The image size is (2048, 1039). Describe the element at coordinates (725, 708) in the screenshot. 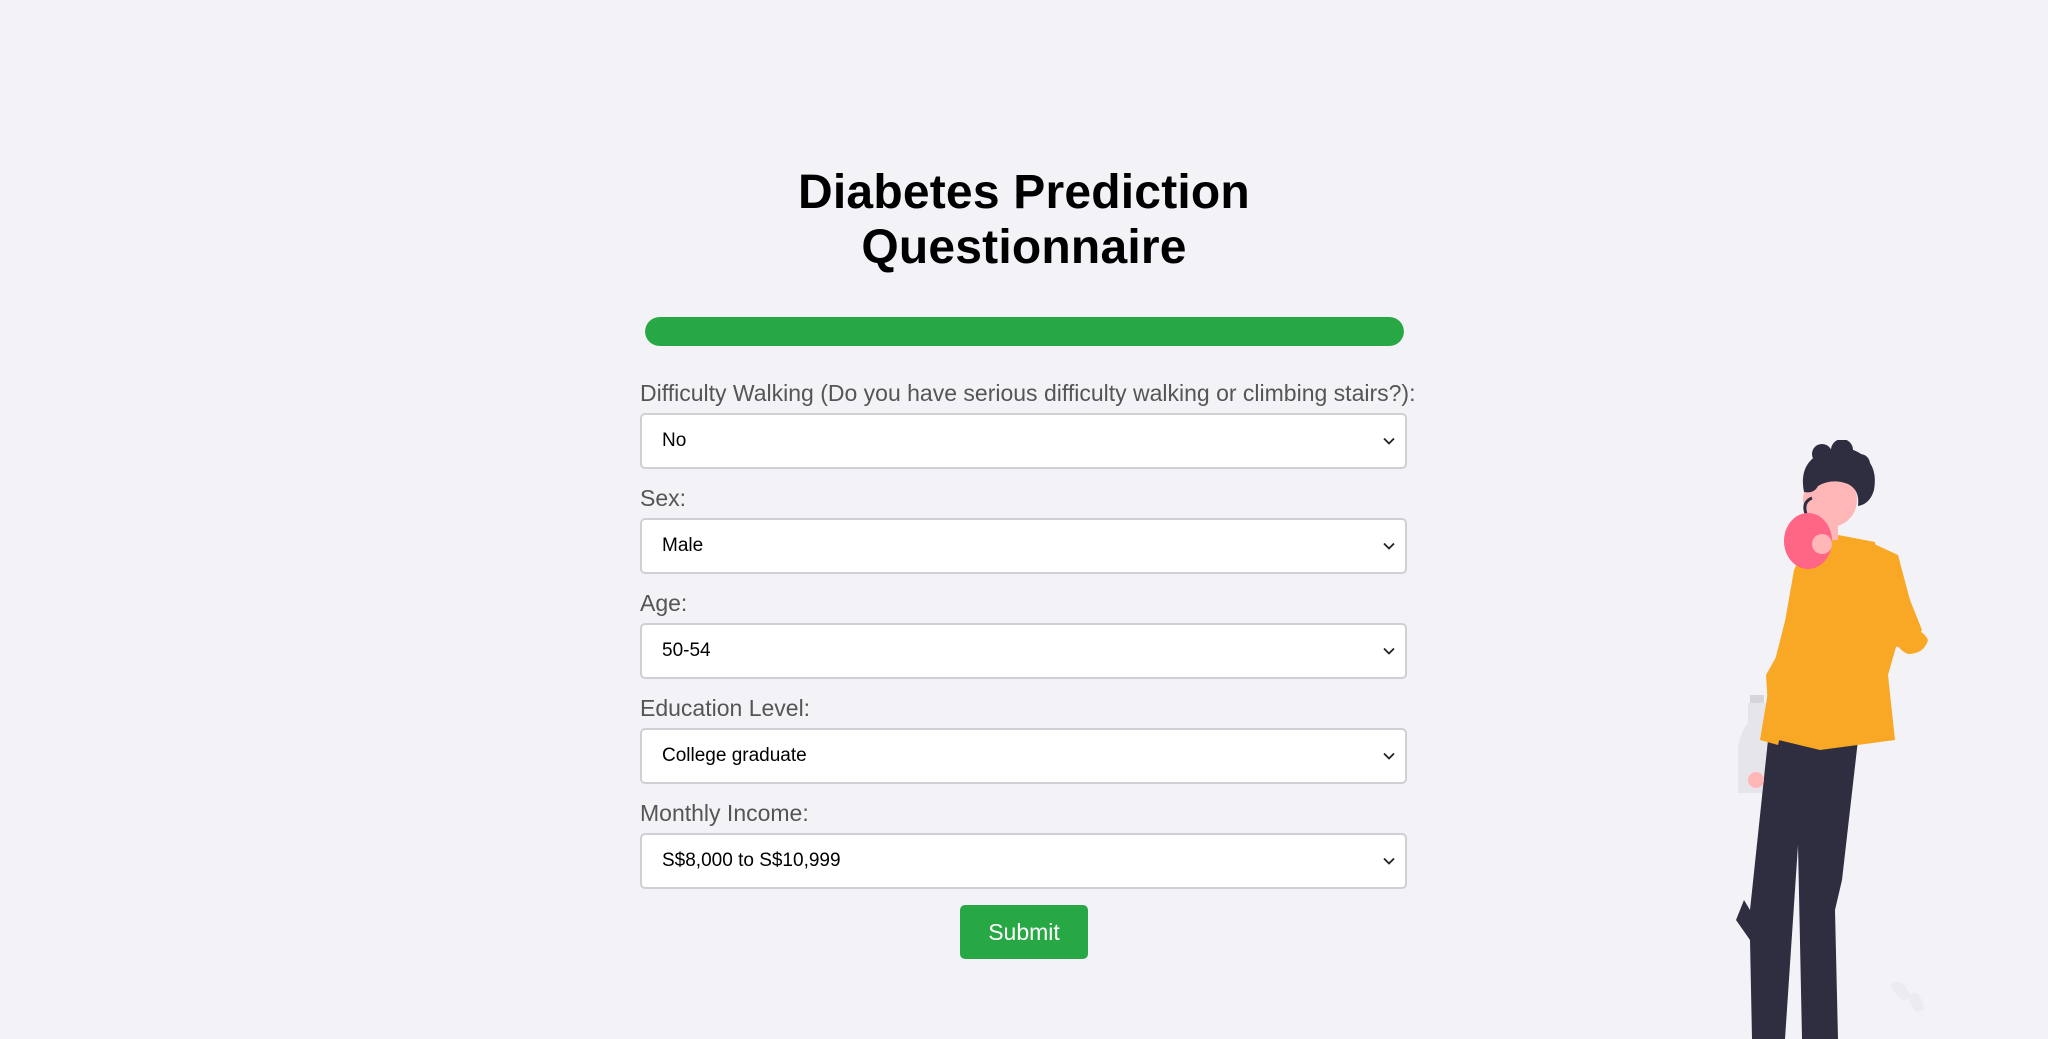

I see `education-level-label: Education Level:` at that location.